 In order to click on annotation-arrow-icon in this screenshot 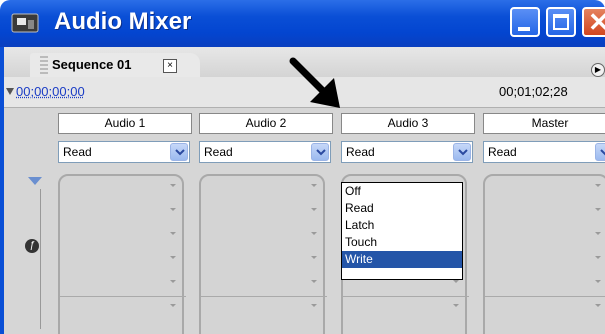, I will do `click(314, 82)`.